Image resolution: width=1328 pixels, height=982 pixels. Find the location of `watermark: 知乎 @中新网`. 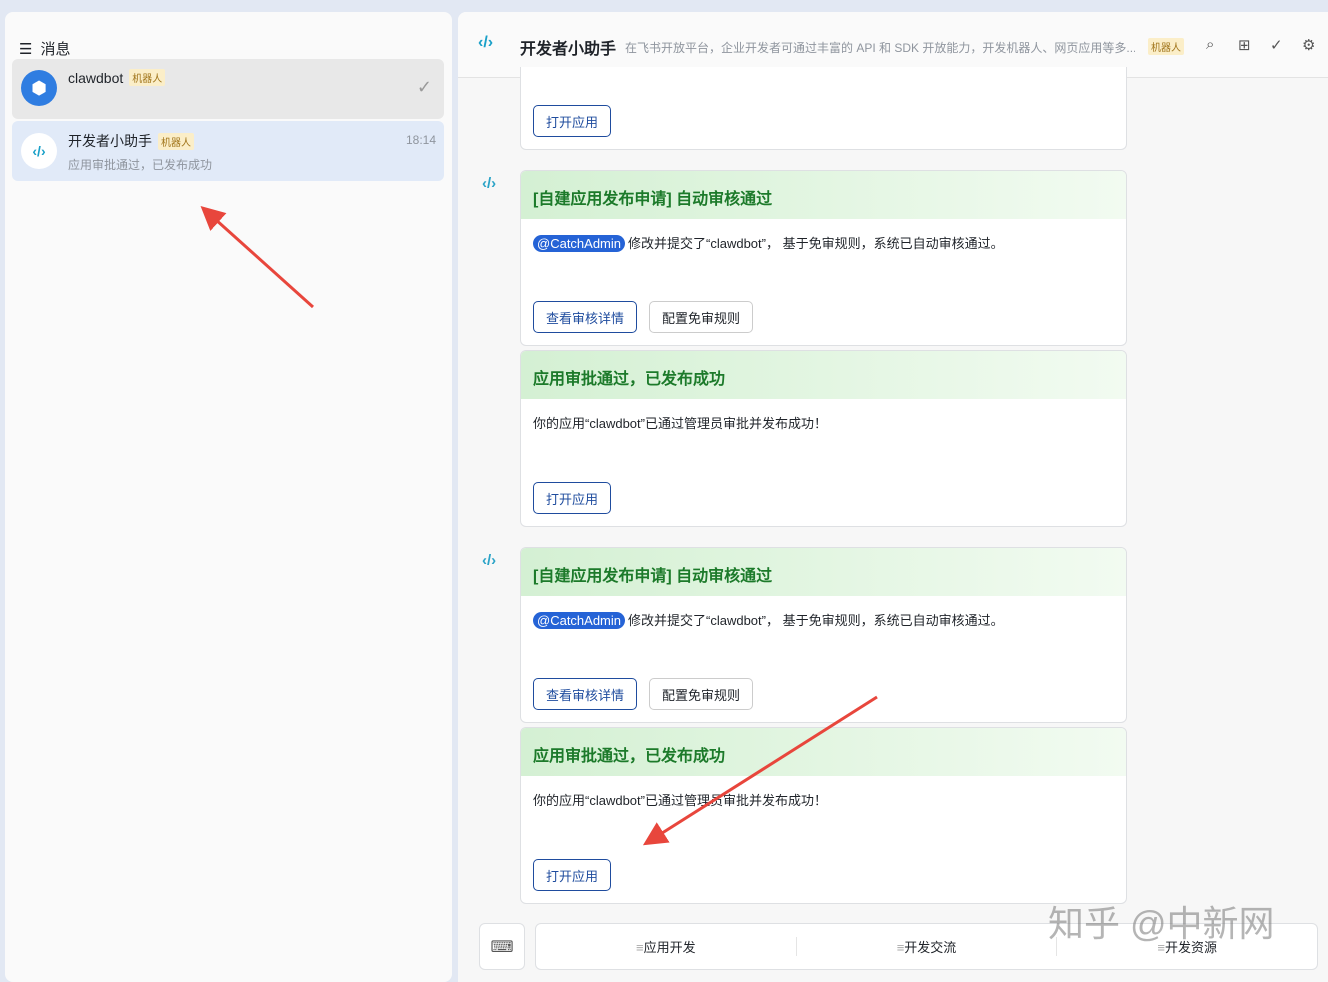

watermark: 知乎 @中新网 is located at coordinates (1161, 923).